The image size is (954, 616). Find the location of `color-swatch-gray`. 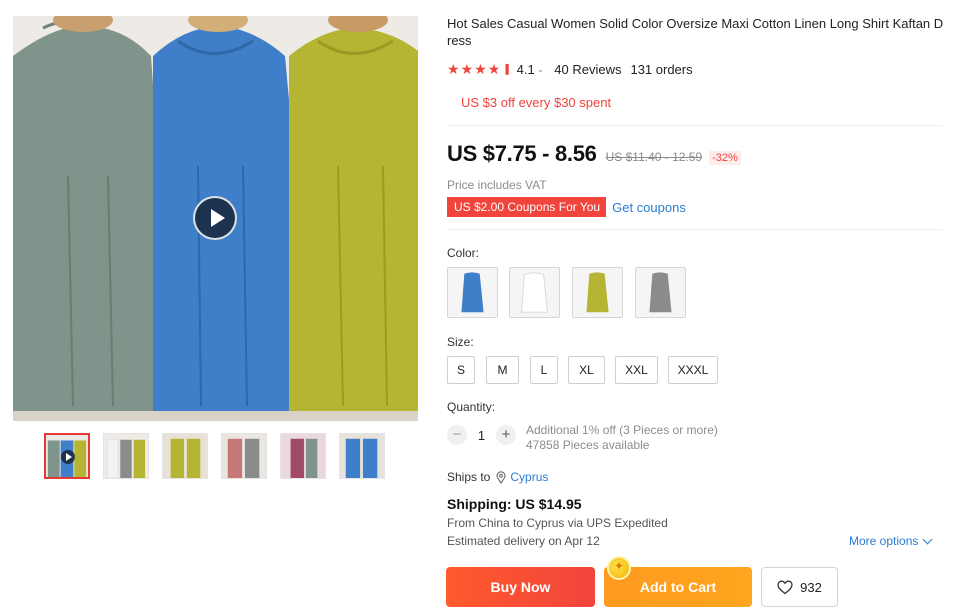

color-swatch-gray is located at coordinates (660, 292).